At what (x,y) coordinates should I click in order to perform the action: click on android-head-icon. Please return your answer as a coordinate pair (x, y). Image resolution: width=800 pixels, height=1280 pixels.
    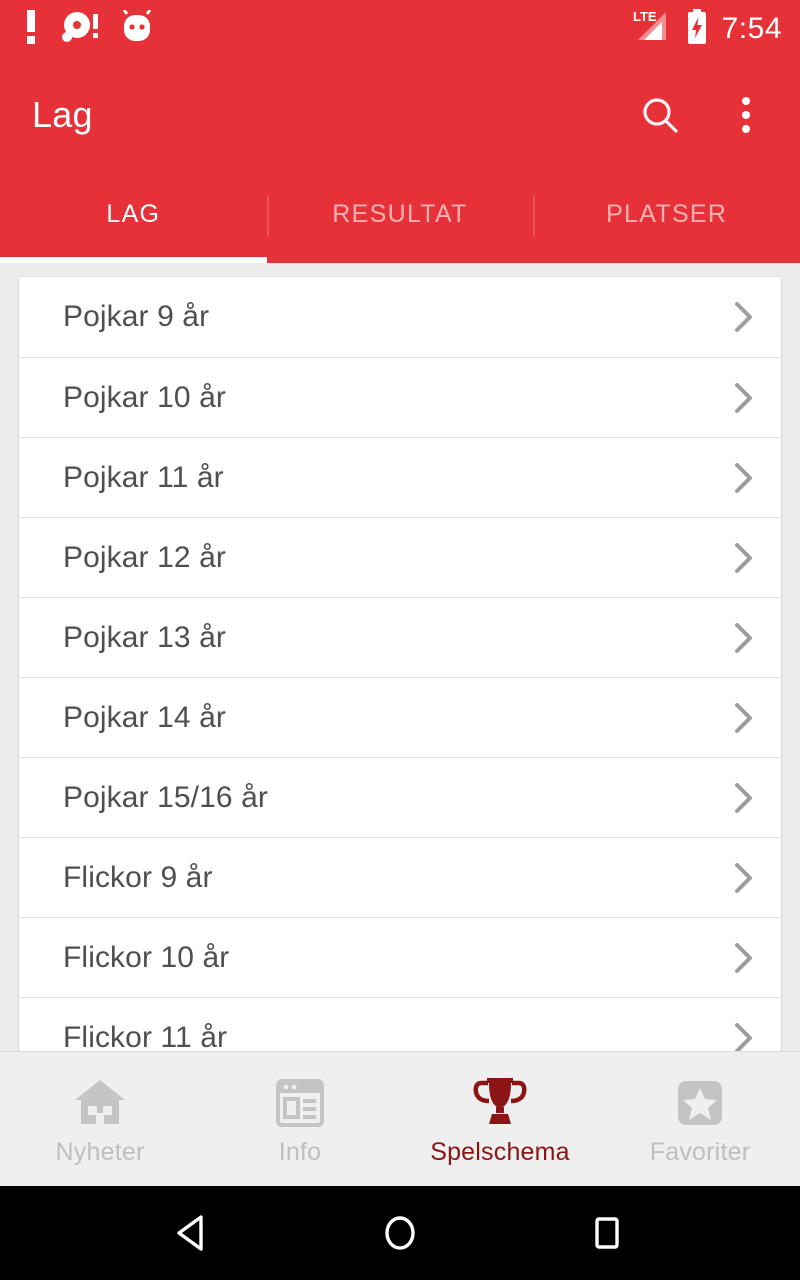
    Looking at the image, I should click on (137, 28).